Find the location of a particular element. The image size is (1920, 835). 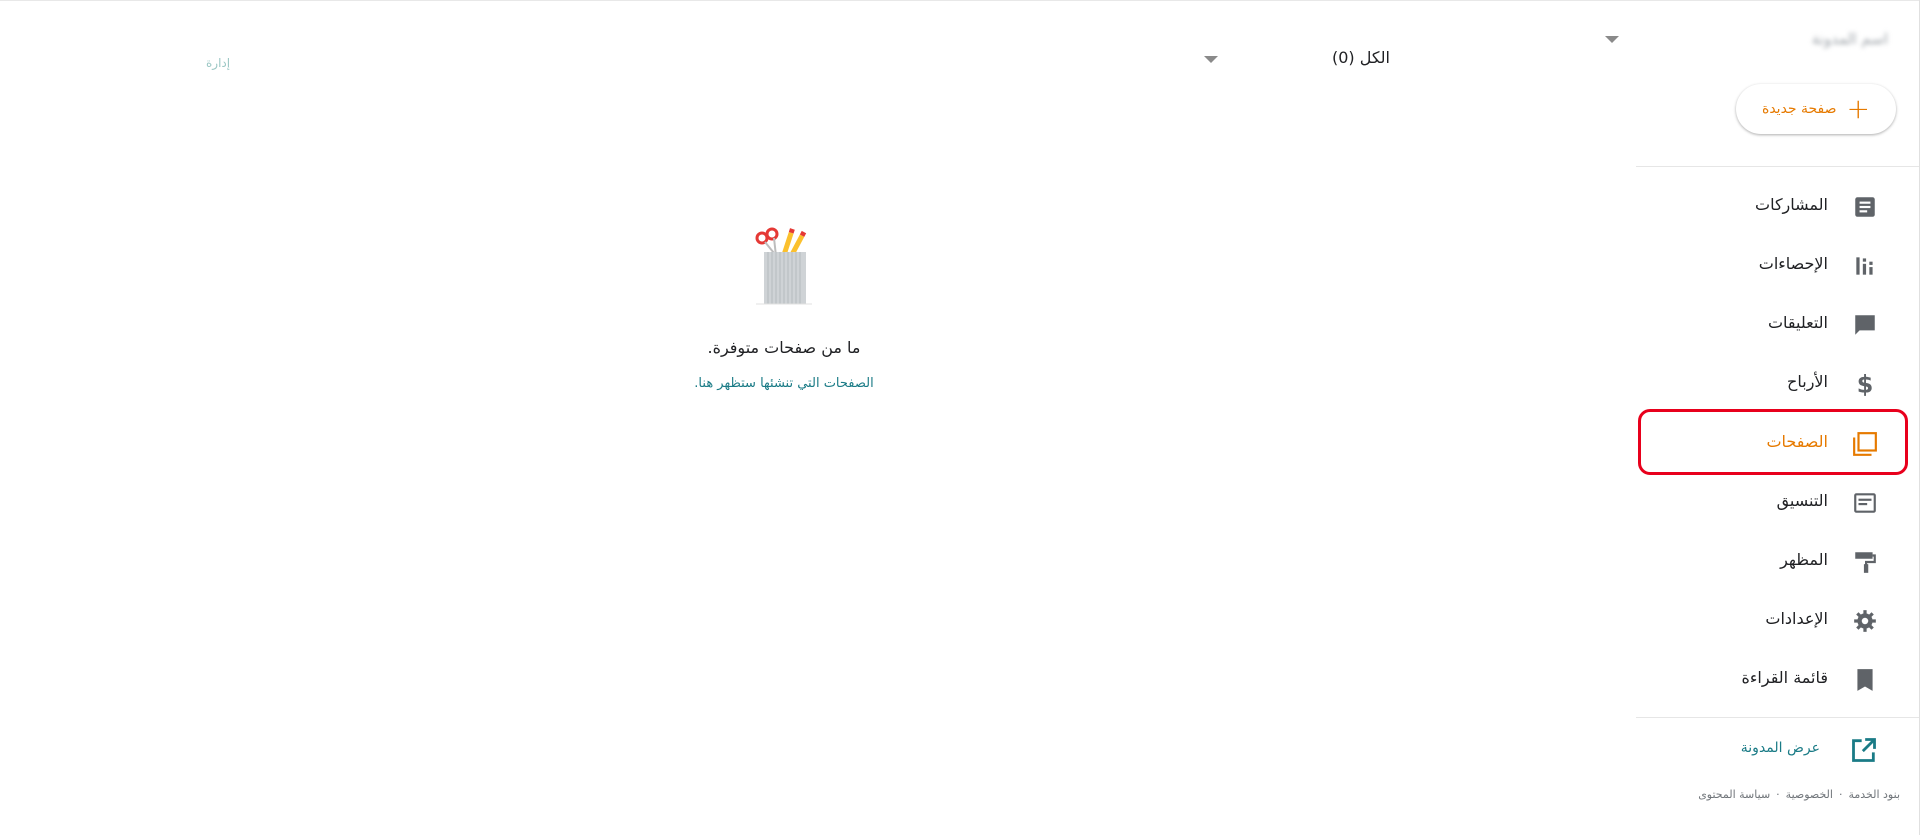

plus-icon: + is located at coordinates (1858, 108).